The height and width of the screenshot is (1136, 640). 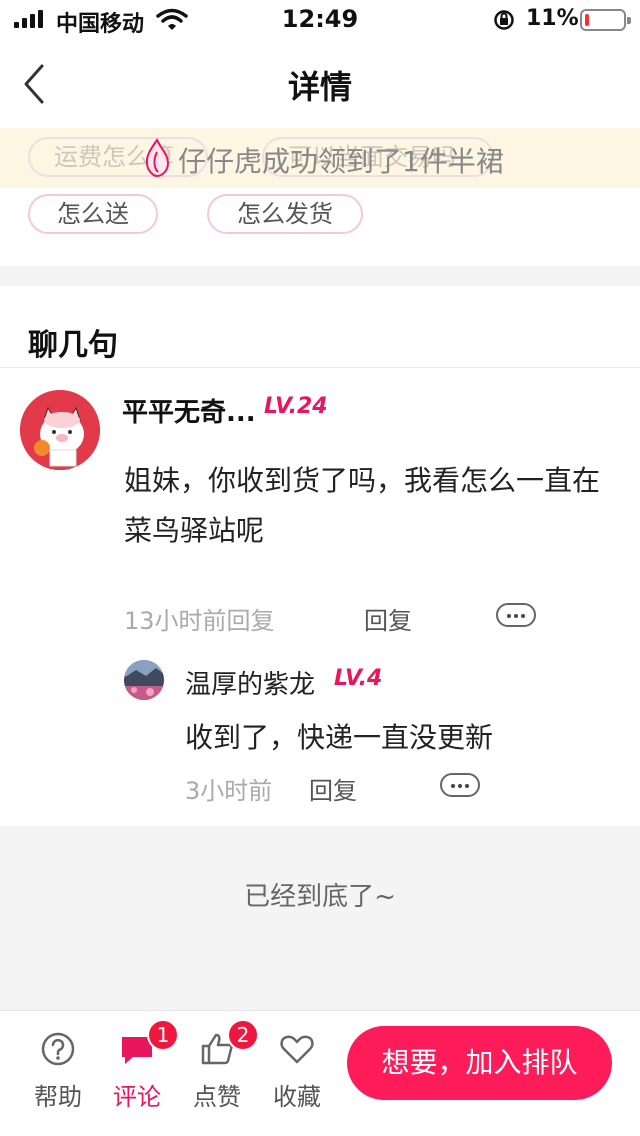 I want to click on comment-tab: 1 评论, so click(x=142, y=1070).